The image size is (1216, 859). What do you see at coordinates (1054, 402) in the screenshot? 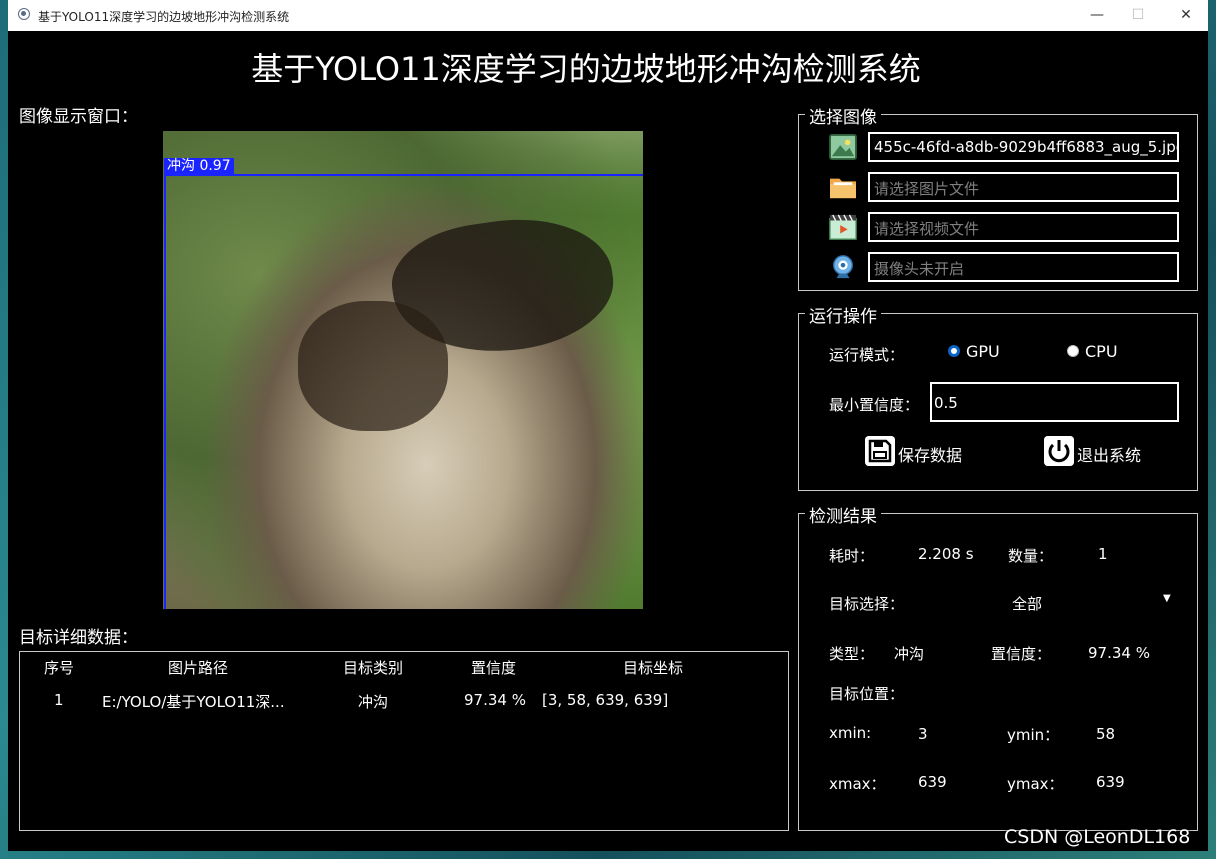
I see `min-confidence-input: 0.5` at bounding box center [1054, 402].